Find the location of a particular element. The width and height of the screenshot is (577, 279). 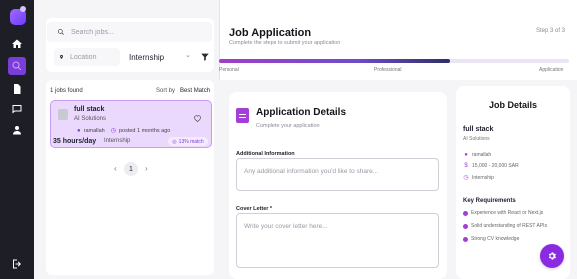

step-label-application: Application is located at coordinates (551, 70).